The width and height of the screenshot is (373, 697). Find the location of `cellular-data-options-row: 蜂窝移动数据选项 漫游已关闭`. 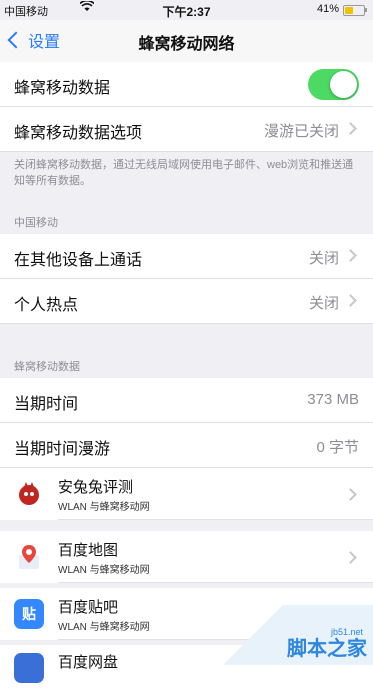

cellular-data-options-row: 蜂窝移动数据选项 漫游已关闭 is located at coordinates (186, 129).